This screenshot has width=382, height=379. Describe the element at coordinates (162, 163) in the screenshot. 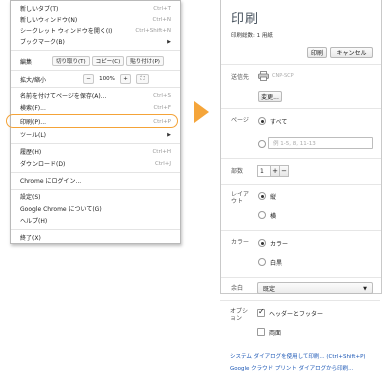

I see `menu-item-shortcut: Ctrl+J` at that location.